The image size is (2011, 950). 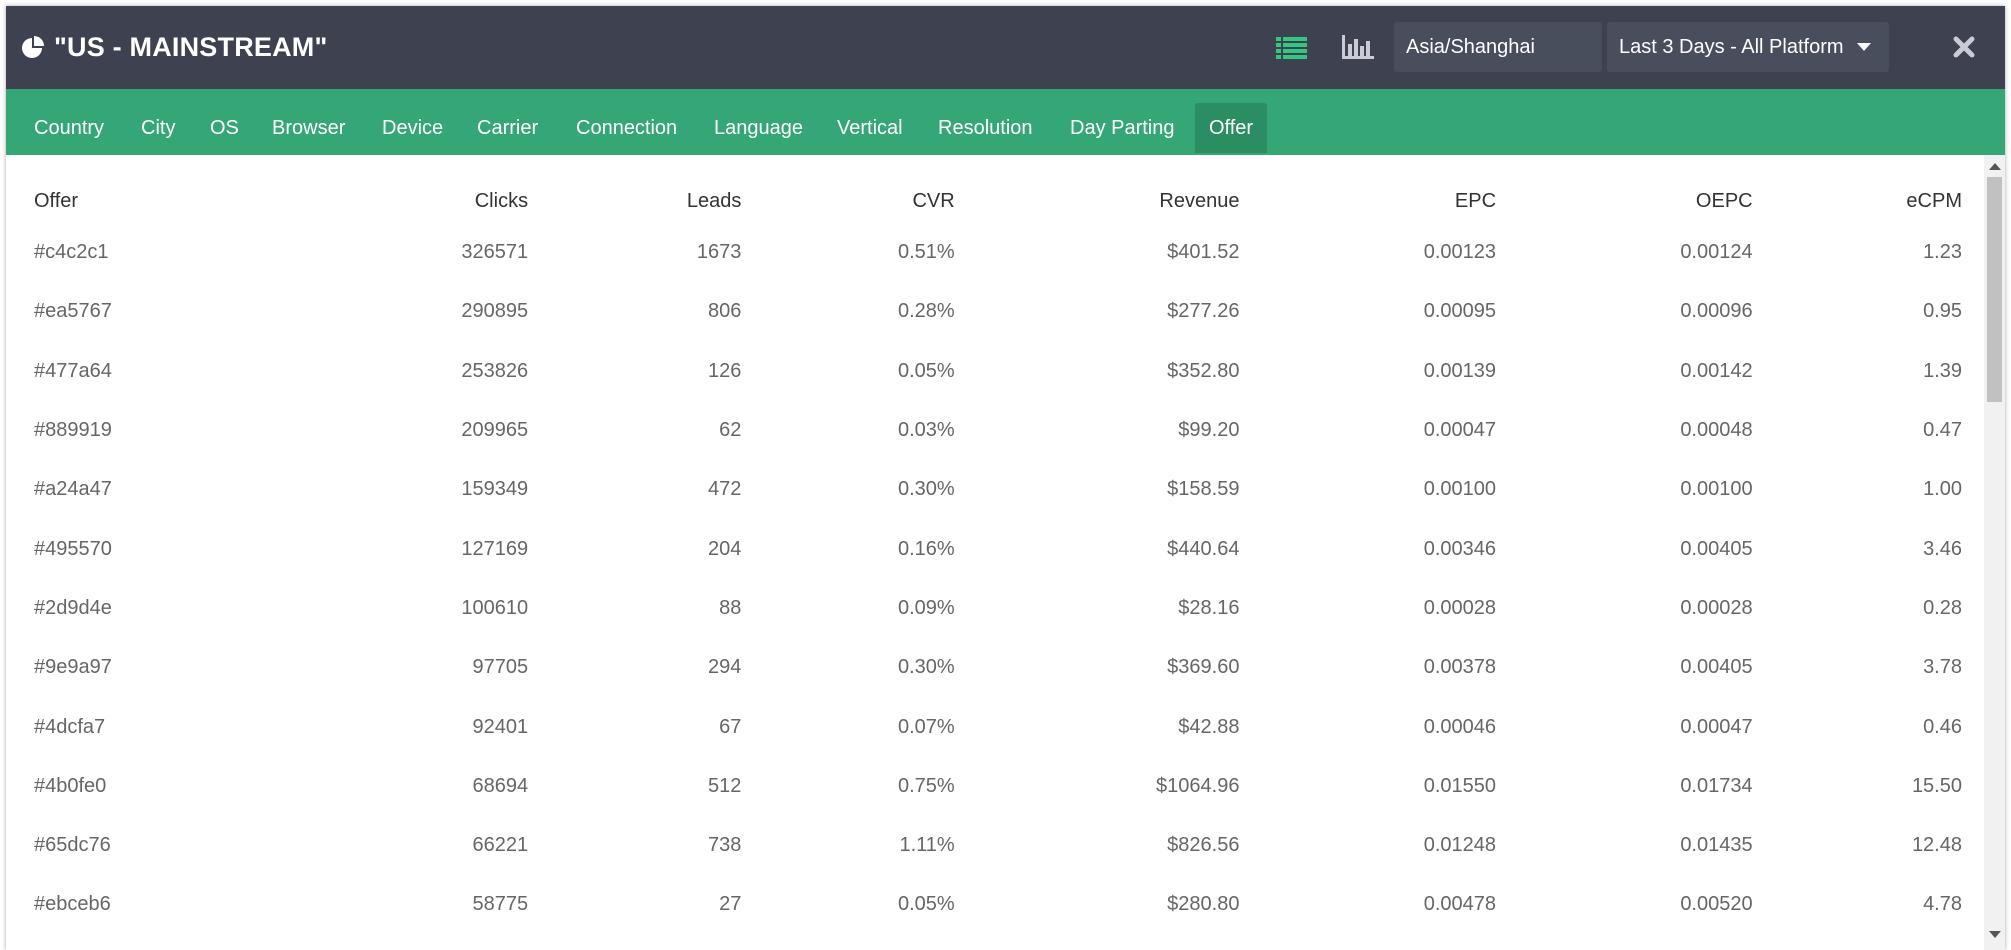 I want to click on clicks-cell: 100610, so click(x=495, y=607).